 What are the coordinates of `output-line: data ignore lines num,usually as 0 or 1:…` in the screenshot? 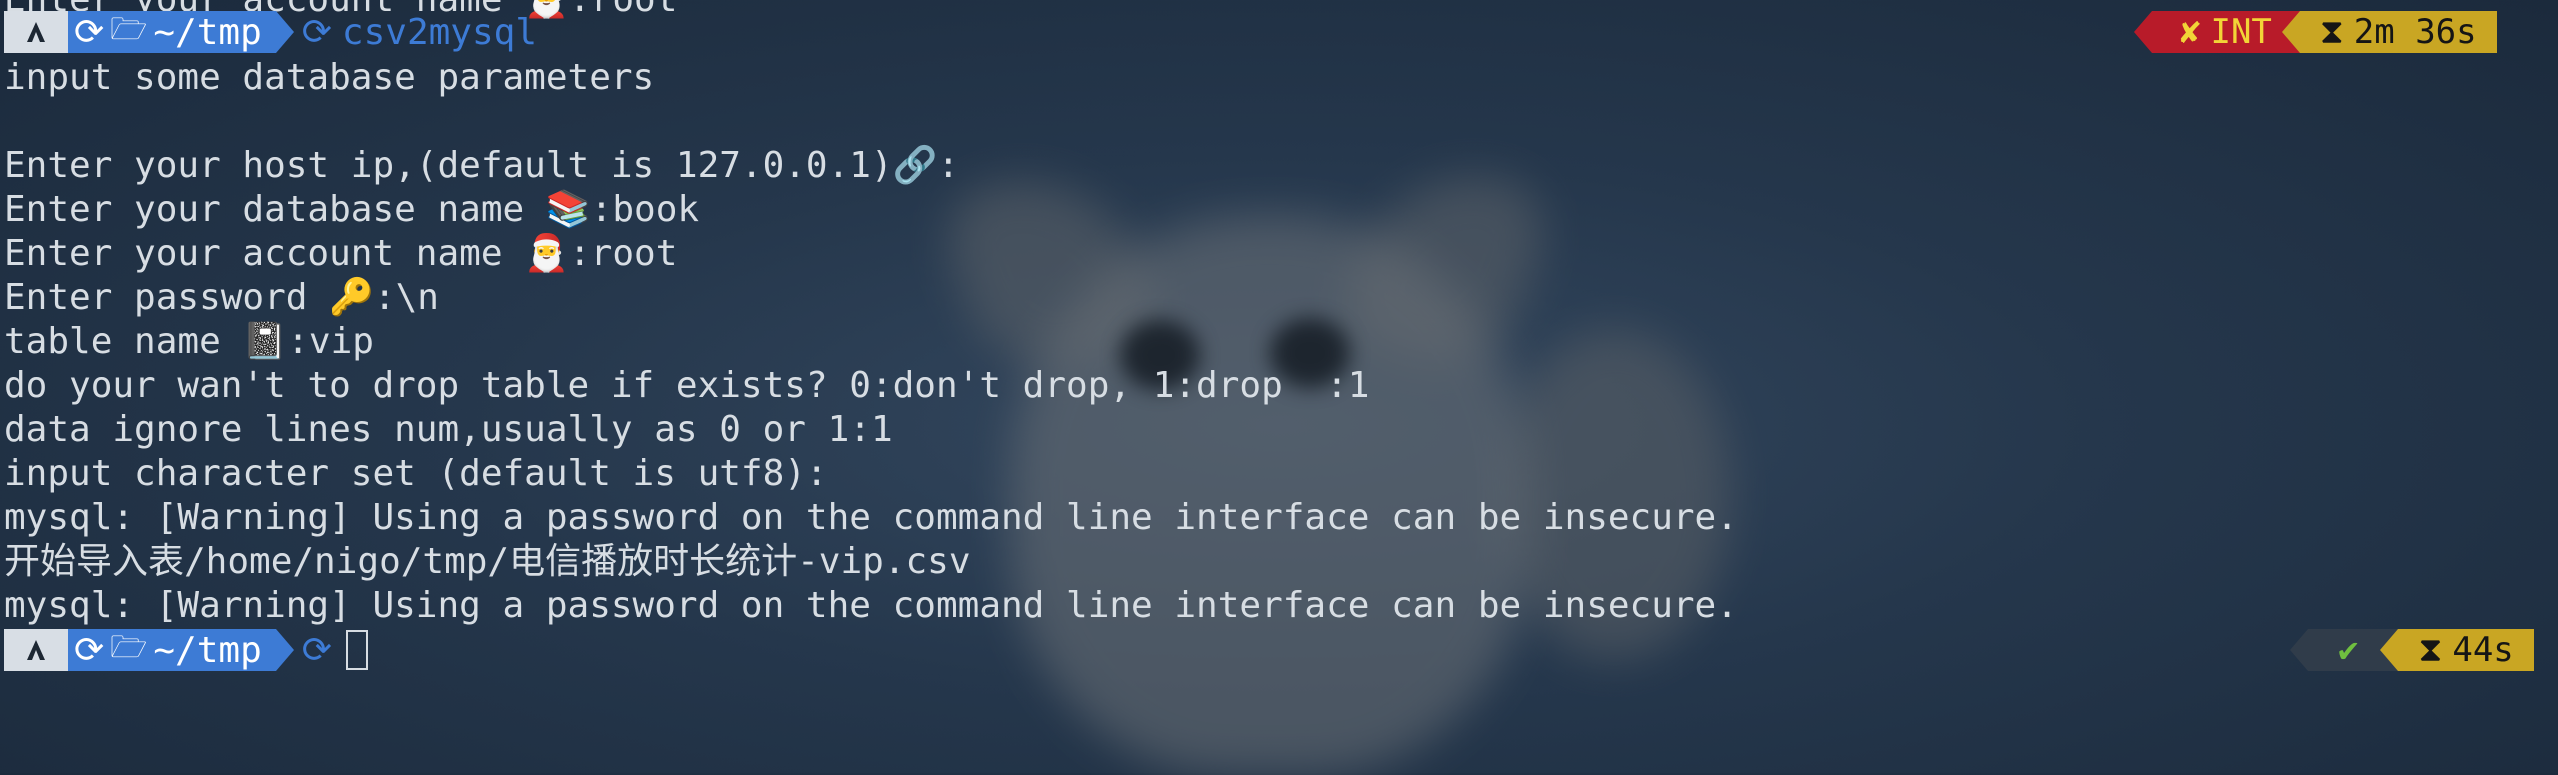 It's located at (448, 429).